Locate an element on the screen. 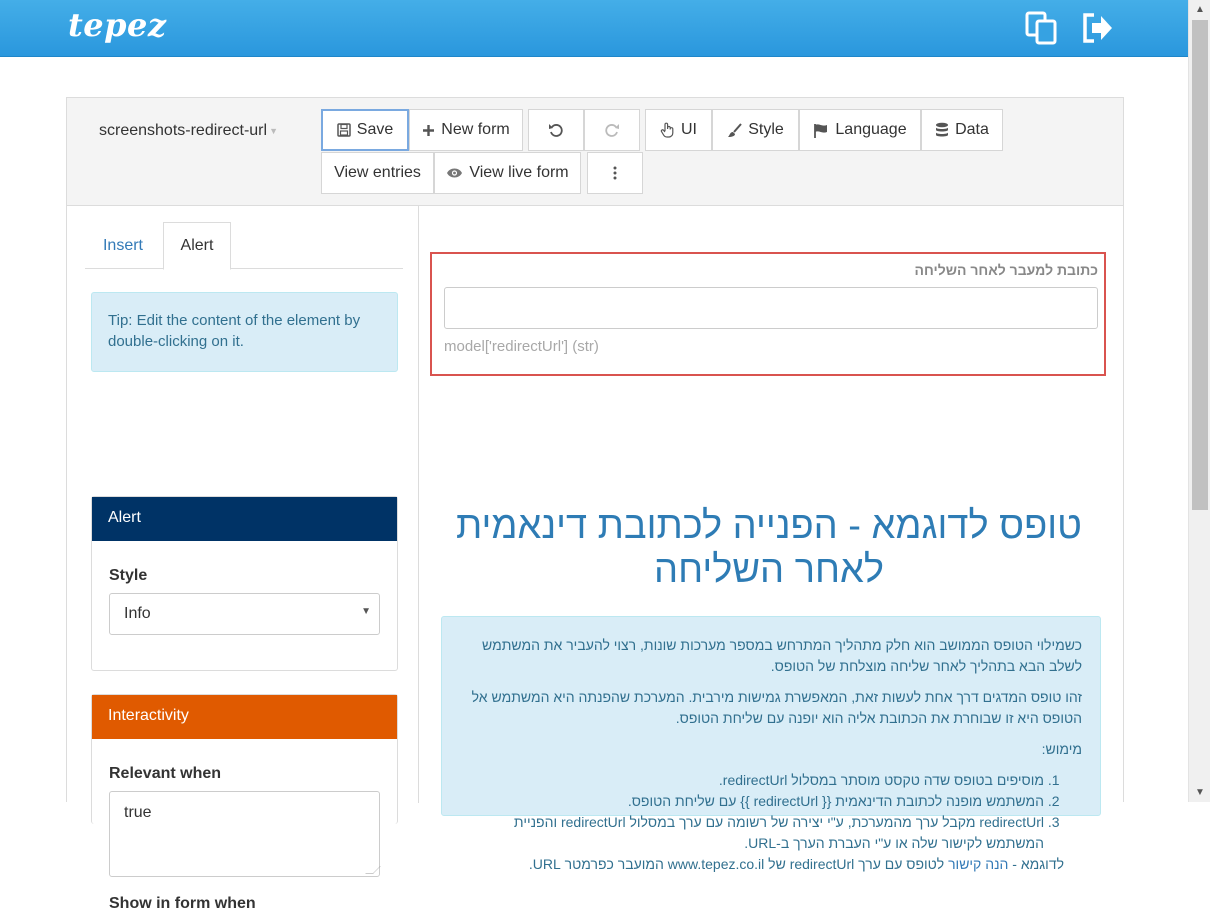 The width and height of the screenshot is (1210, 913). more-options-button is located at coordinates (615, 173).